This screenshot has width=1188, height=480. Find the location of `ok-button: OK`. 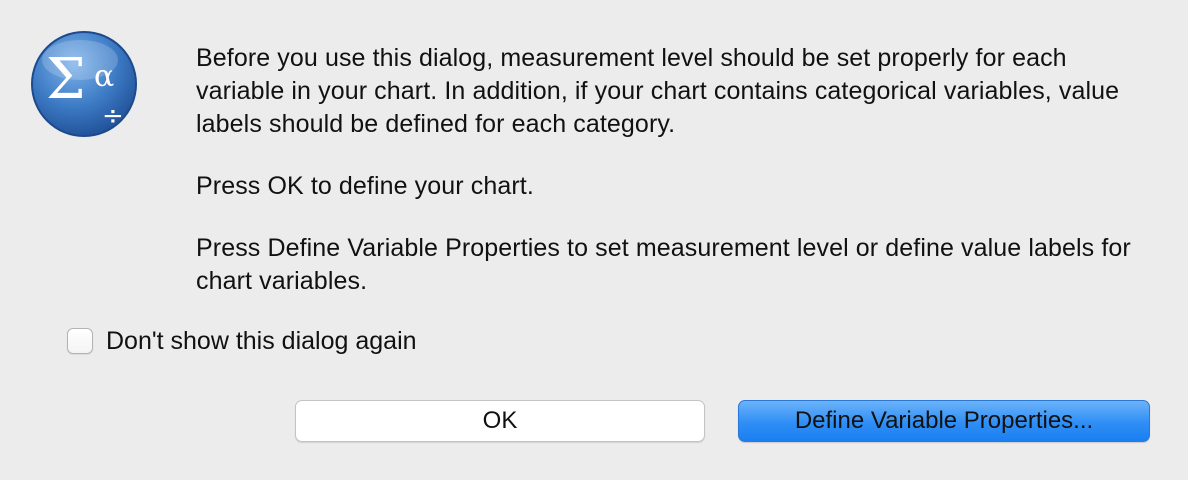

ok-button: OK is located at coordinates (500, 421).